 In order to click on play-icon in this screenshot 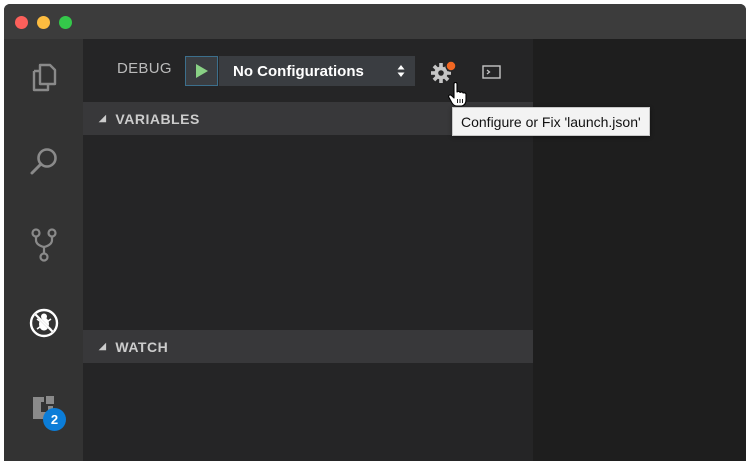, I will do `click(201, 71)`.